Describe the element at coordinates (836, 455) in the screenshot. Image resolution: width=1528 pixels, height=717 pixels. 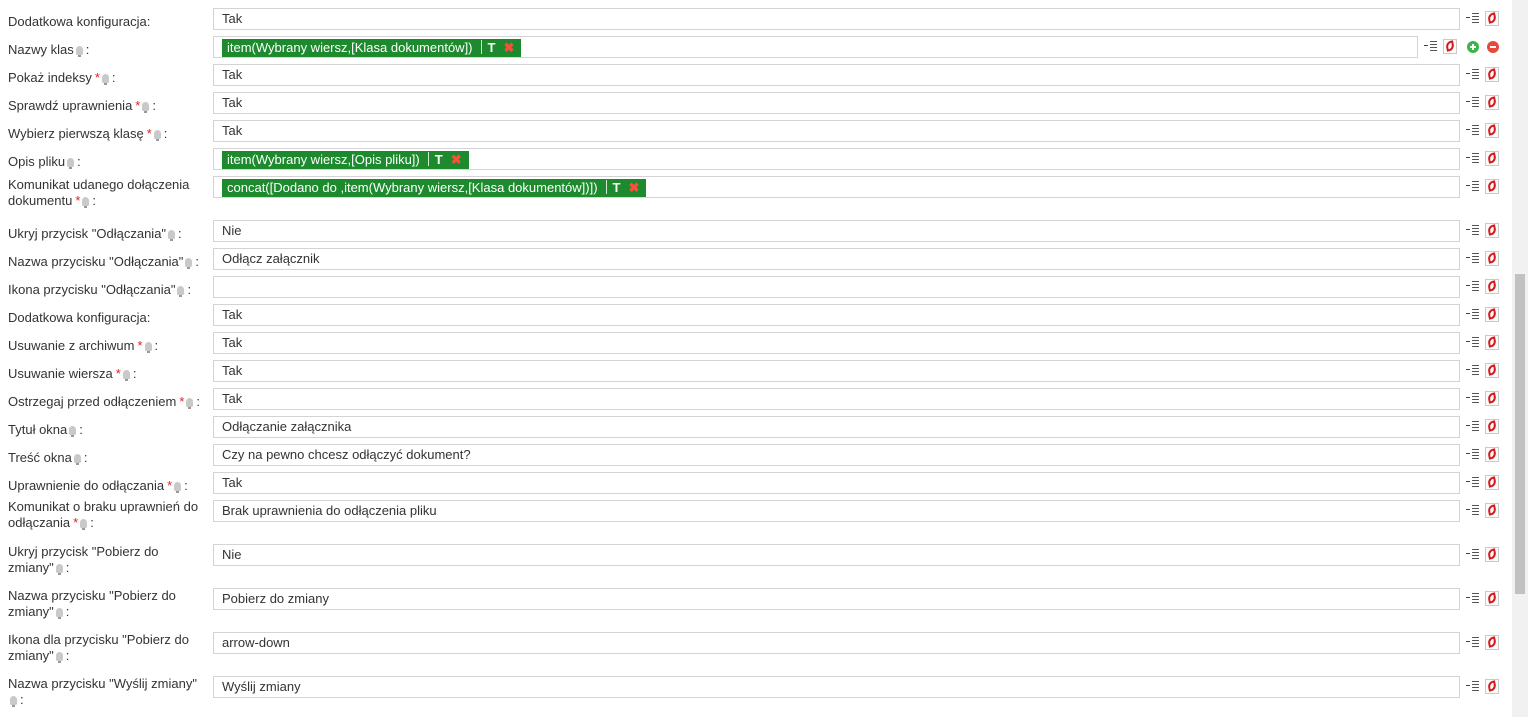
I see `value-field: Czy na pewno chcesz odłączyć dokument?` at that location.